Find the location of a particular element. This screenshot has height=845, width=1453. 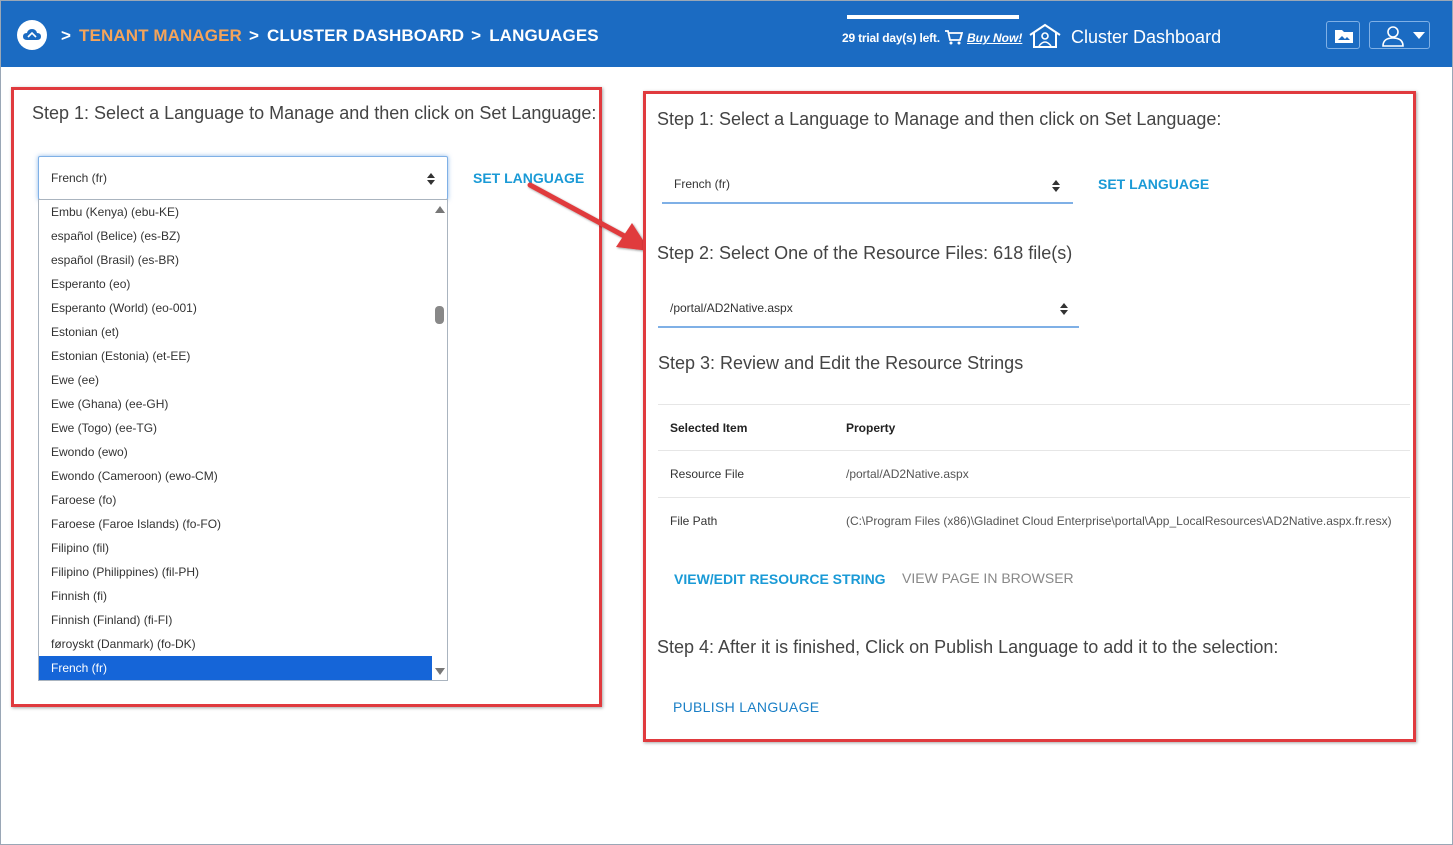

dropdown-option: Faroese (fo) is located at coordinates (235, 500).